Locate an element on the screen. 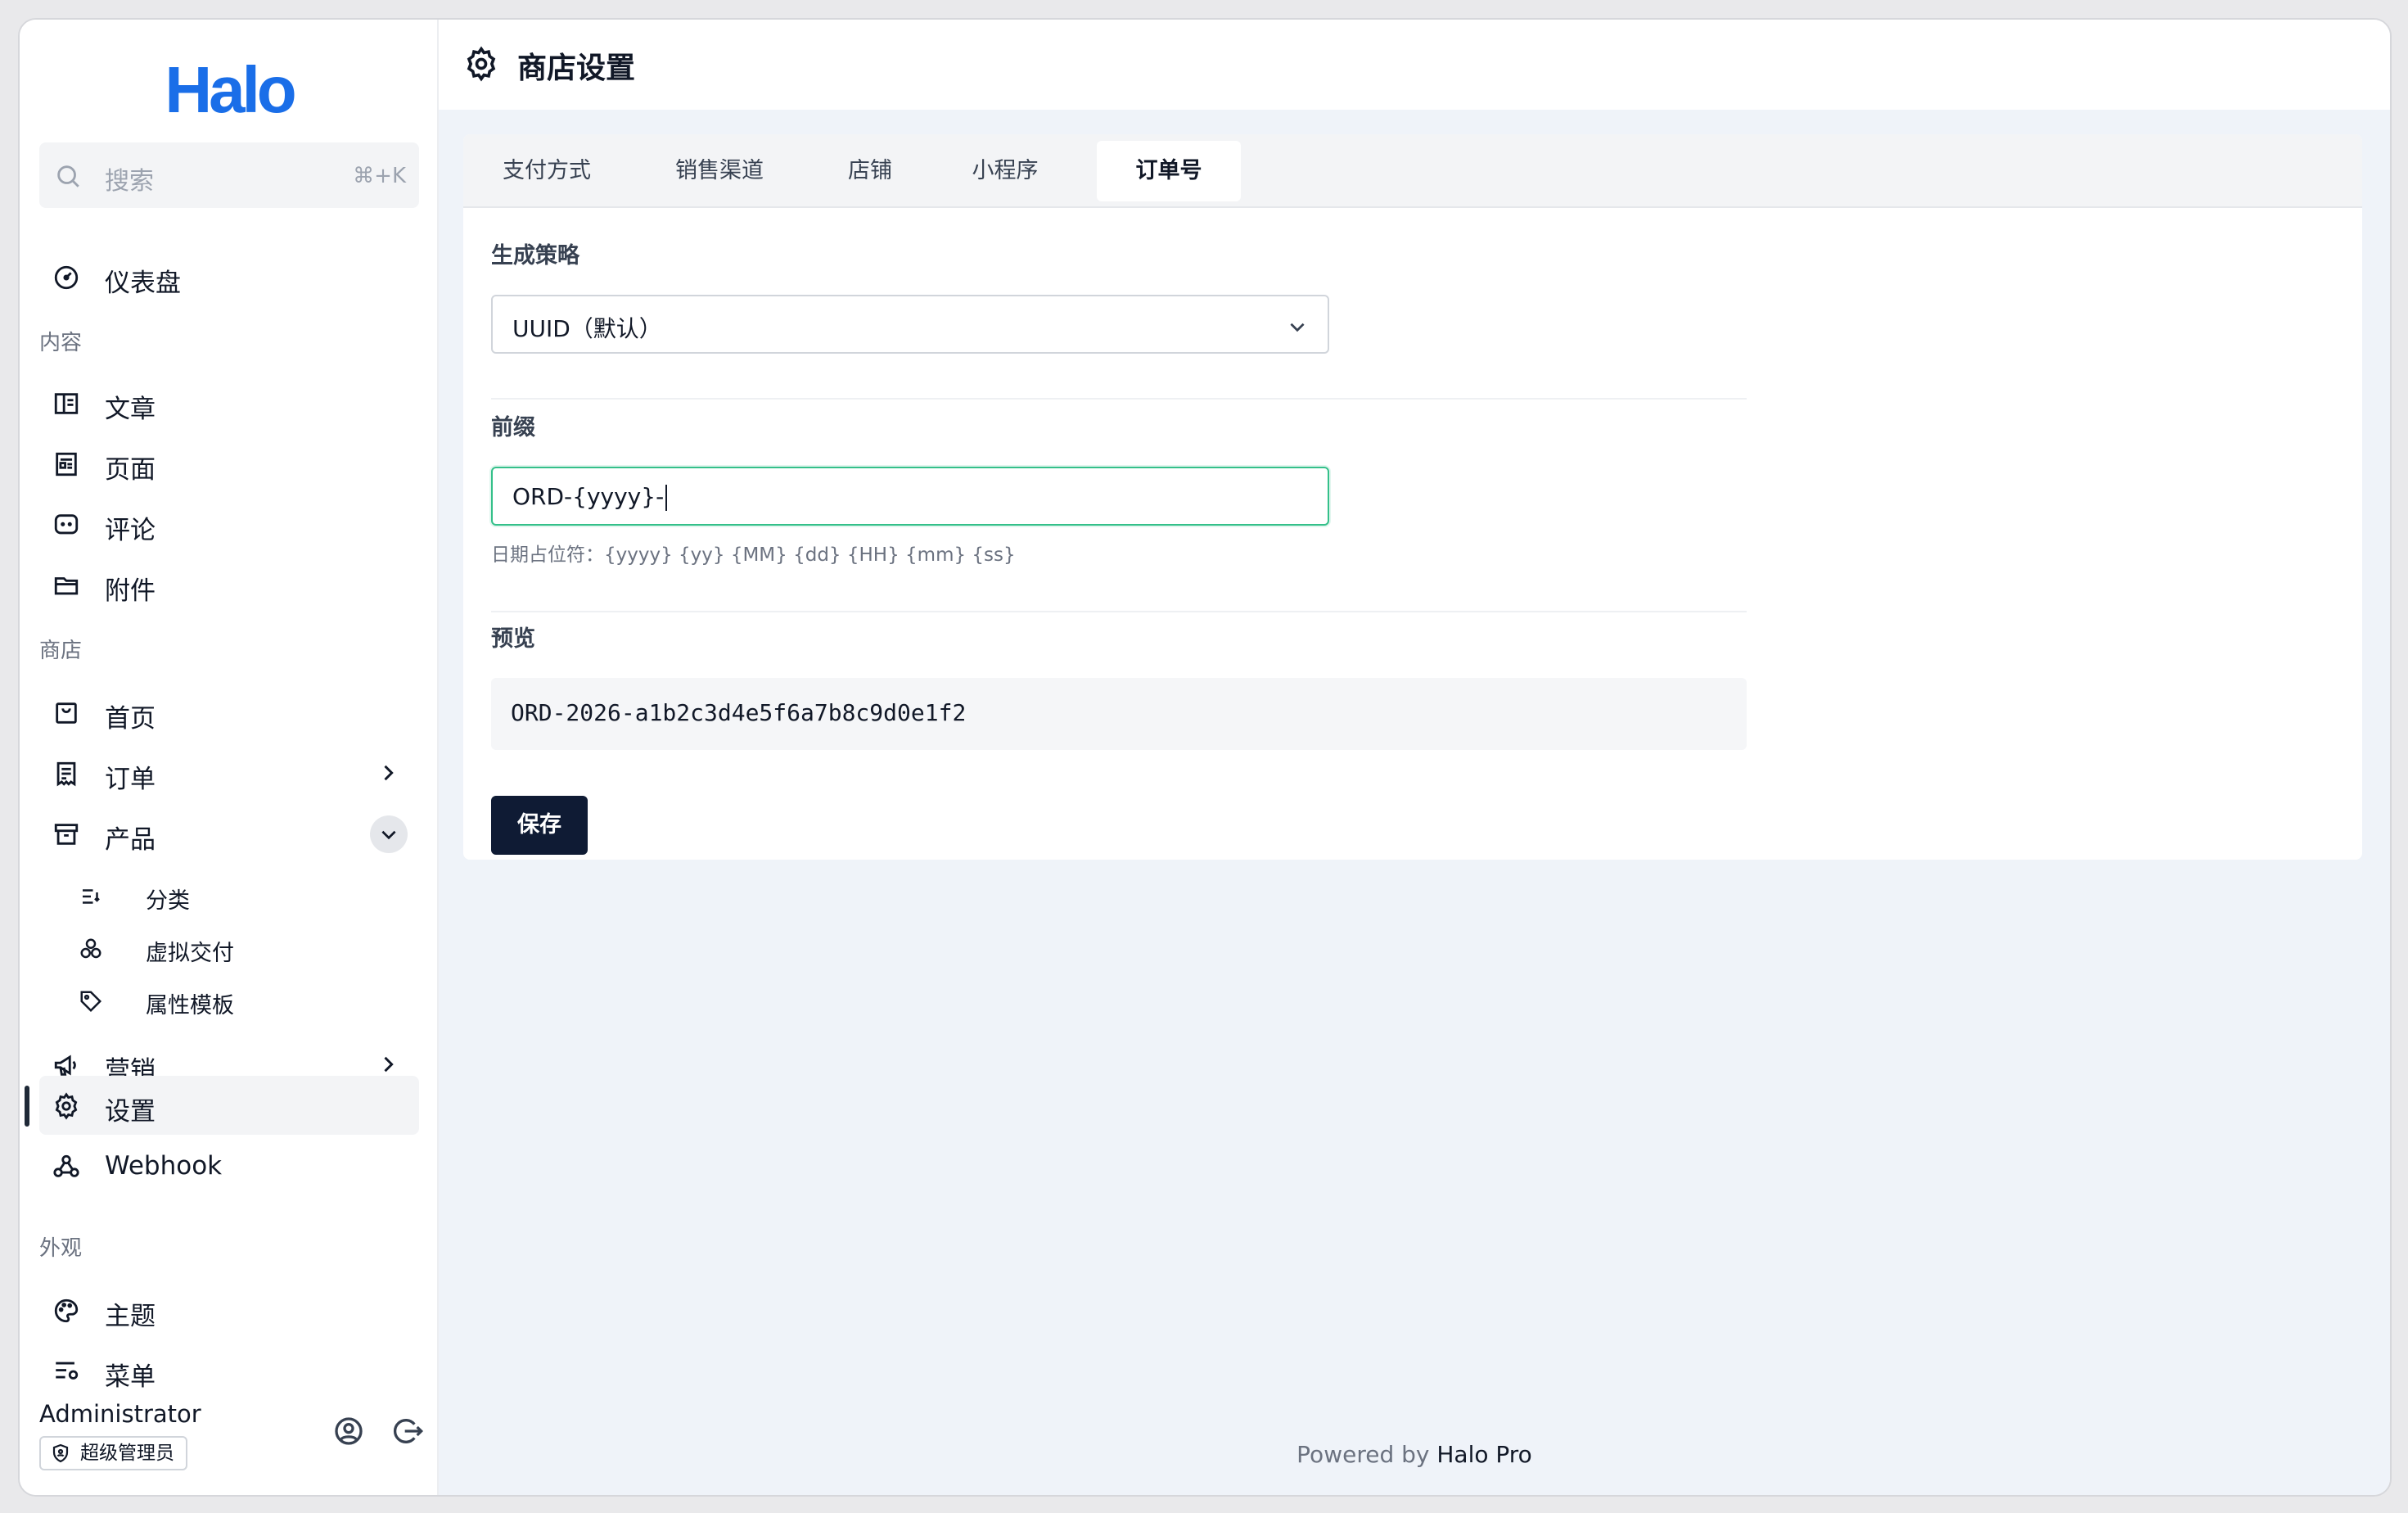  sidebar-item-comments: 评论 is located at coordinates (229, 524).